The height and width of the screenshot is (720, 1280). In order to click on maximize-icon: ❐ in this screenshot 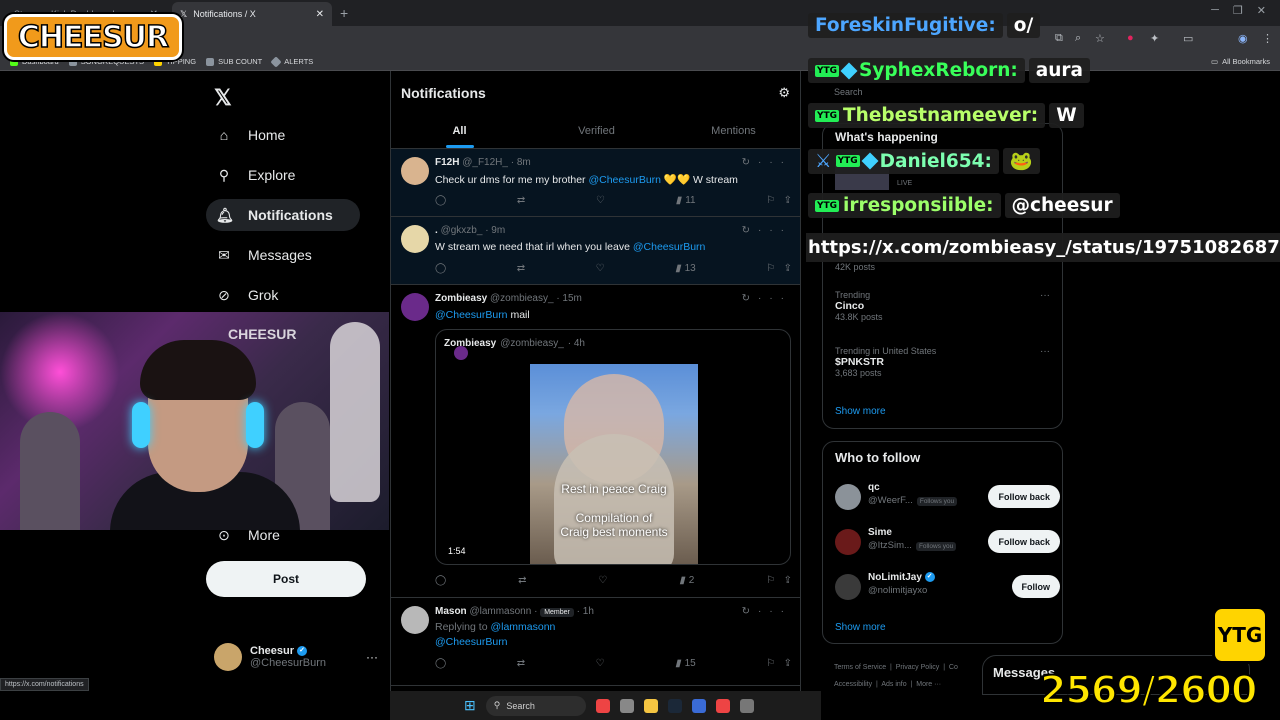, I will do `click(1238, 10)`.